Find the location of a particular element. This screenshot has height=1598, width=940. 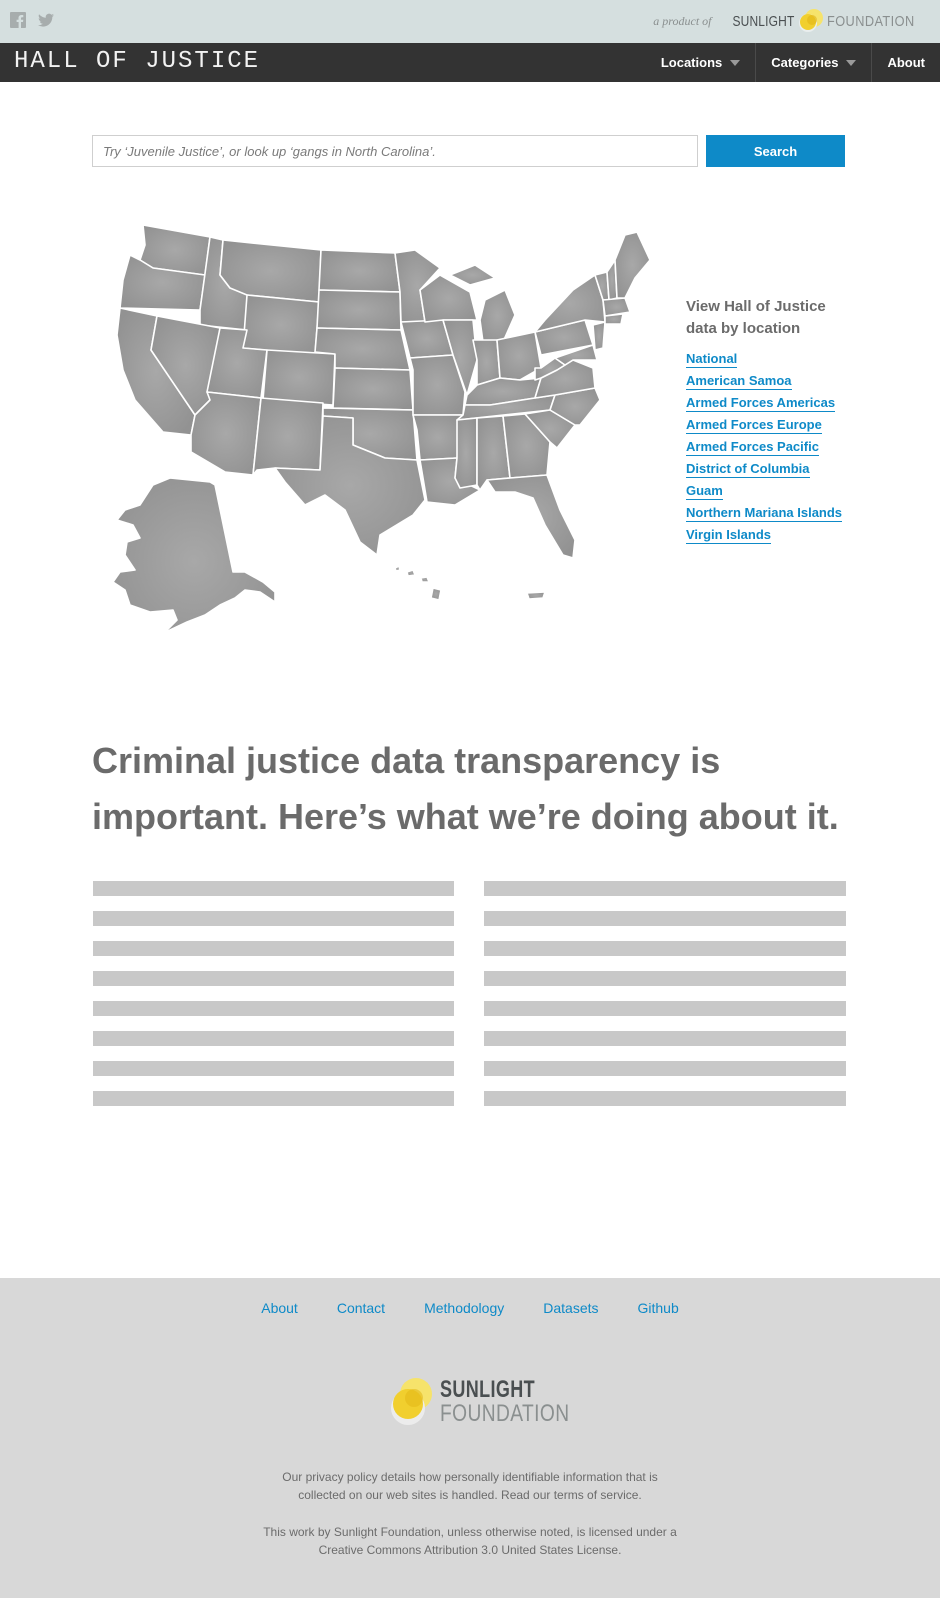

logo-line-2: FOUNDATION is located at coordinates (505, 1413).